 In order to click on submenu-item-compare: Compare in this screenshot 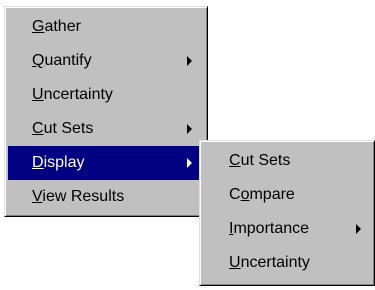, I will do `click(287, 195)`.